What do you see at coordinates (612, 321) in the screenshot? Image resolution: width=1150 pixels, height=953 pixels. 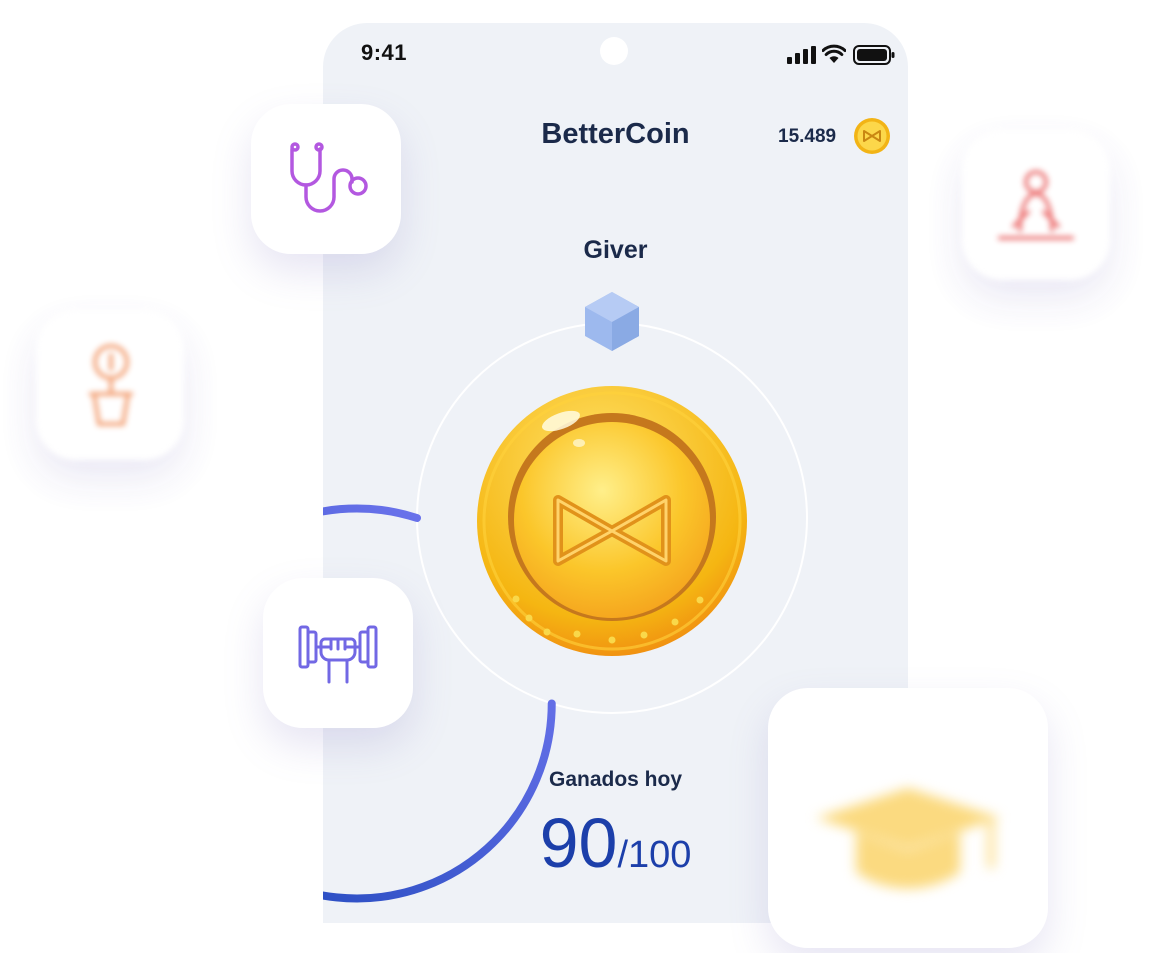 I see `level-gem-icon` at bounding box center [612, 321].